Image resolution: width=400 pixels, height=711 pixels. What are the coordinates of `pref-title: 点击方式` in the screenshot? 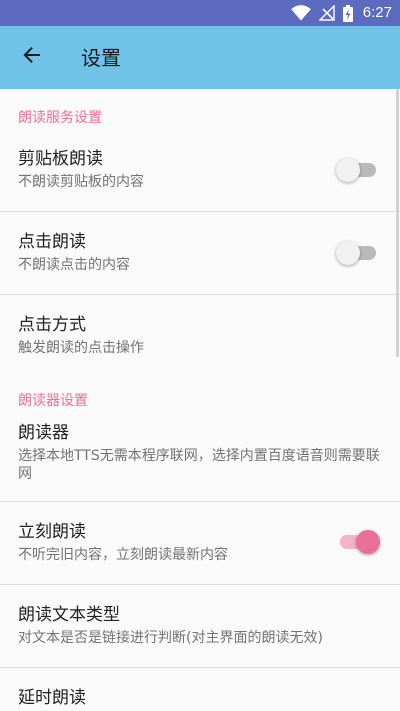 It's located at (52, 325).